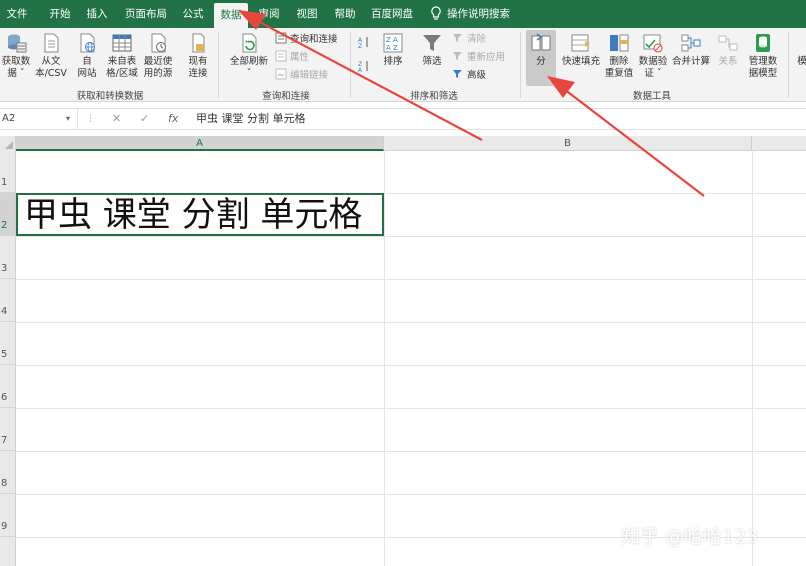 This screenshot has height=566, width=806. Describe the element at coordinates (470, 14) in the screenshot. I see `tell-me-search: 操作说明搜索` at that location.